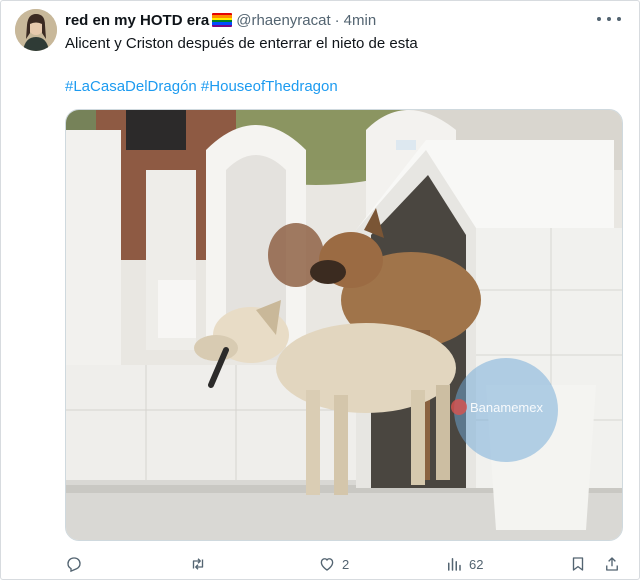 The image size is (640, 580). Describe the element at coordinates (198, 564) in the screenshot. I see `retweet-icon` at that location.